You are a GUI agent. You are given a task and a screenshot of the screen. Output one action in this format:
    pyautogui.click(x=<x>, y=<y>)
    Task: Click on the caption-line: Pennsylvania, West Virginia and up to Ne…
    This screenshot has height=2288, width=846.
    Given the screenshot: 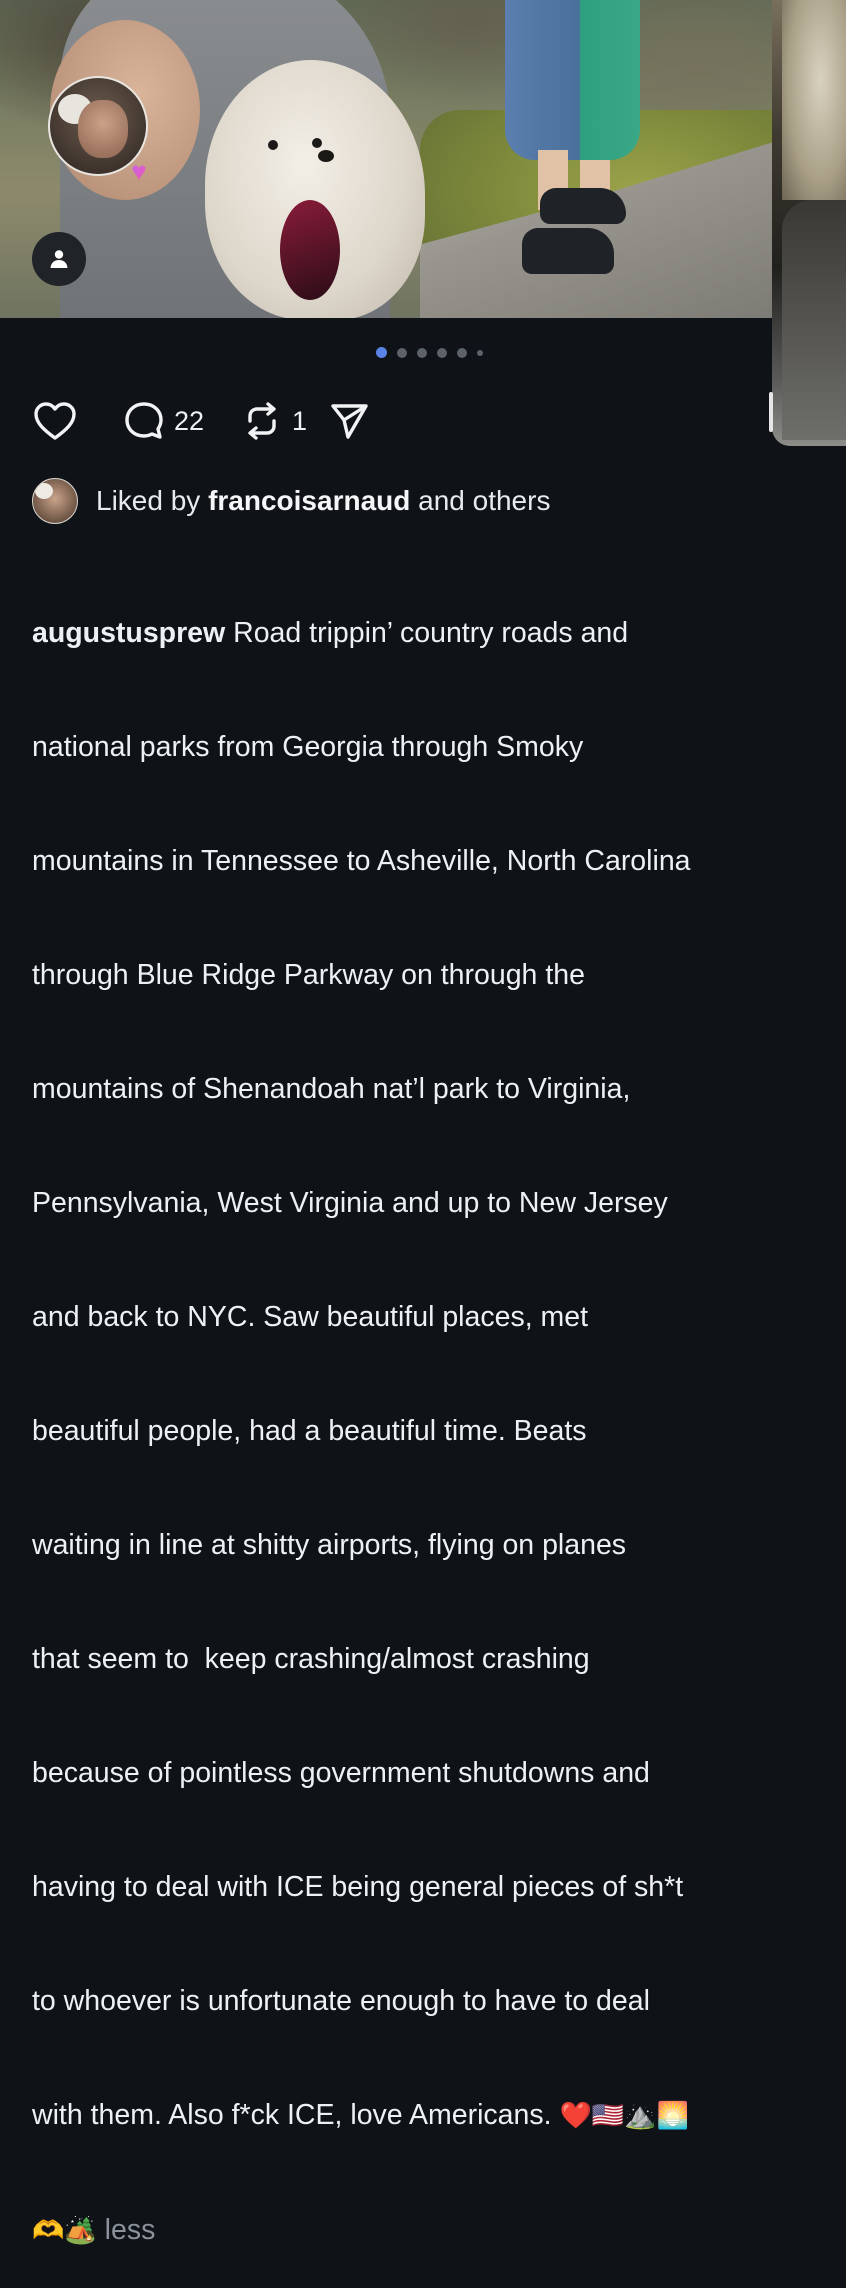 What is the action you would take?
    pyautogui.click(x=350, y=1203)
    